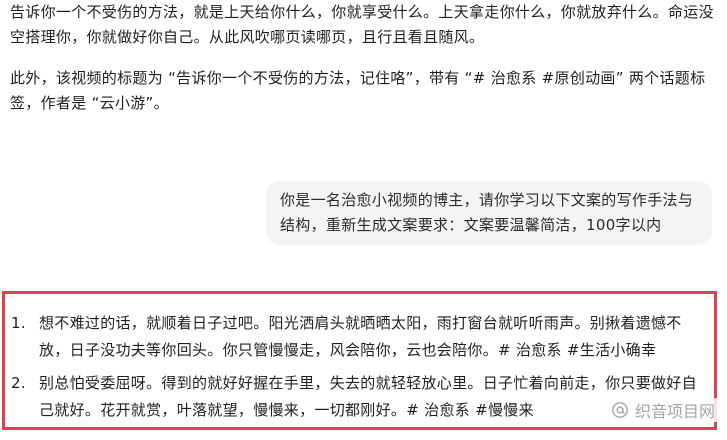 The height and width of the screenshot is (440, 727). I want to click on watermark-text: 织音项目网, so click(674, 411).